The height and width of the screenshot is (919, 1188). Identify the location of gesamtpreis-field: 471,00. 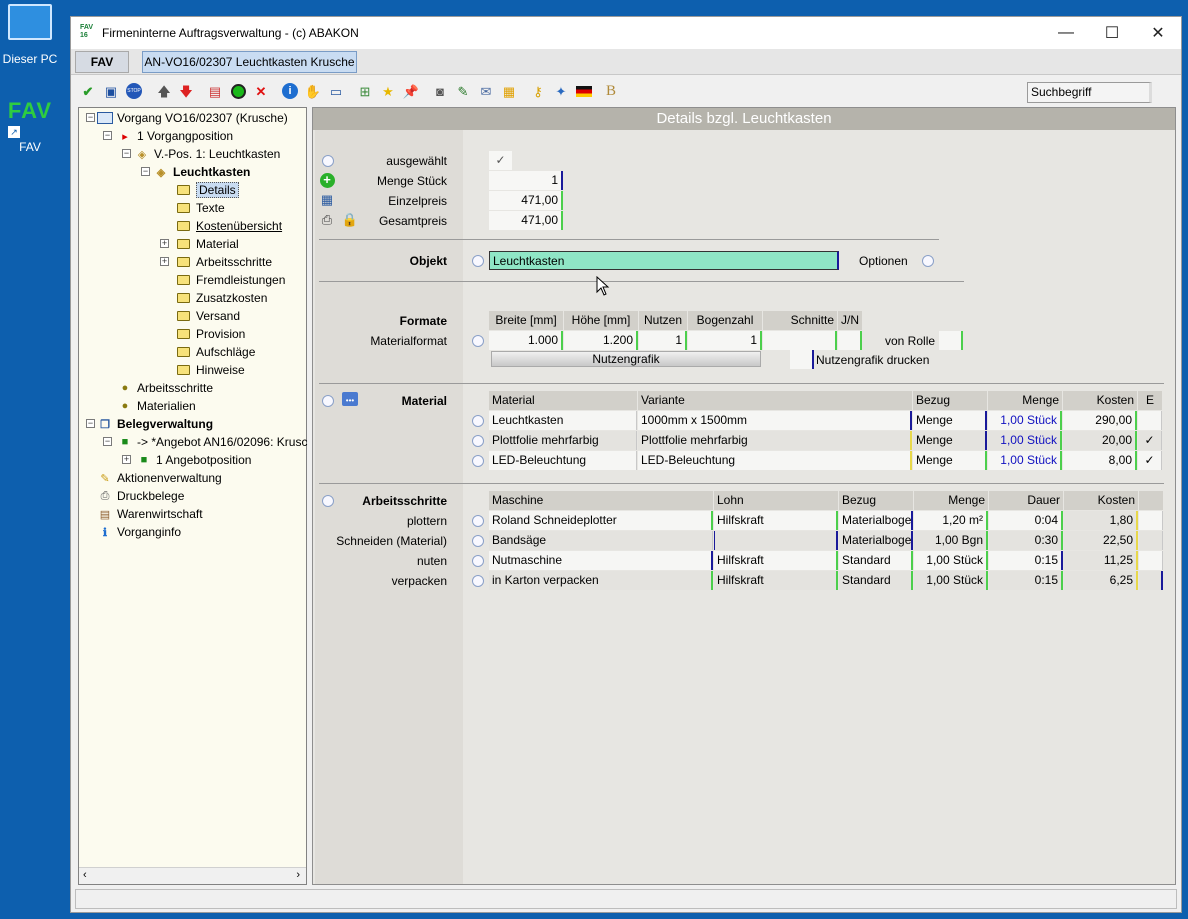
(526, 220).